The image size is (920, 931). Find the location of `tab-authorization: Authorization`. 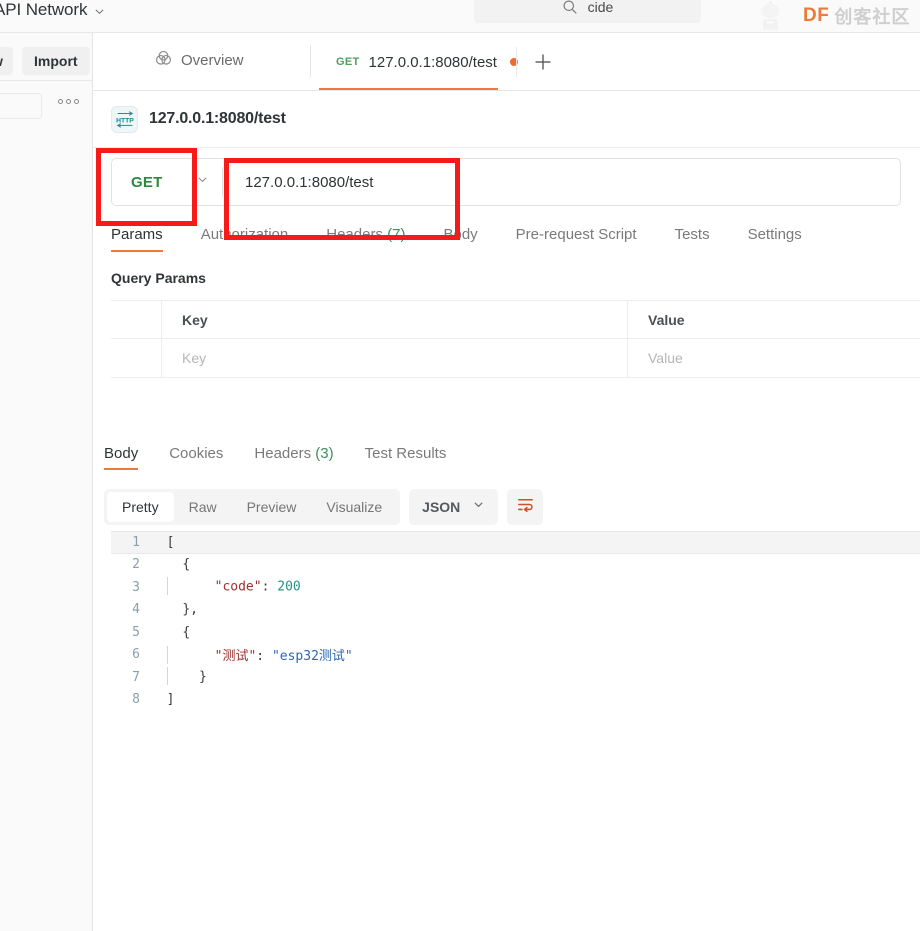

tab-authorization: Authorization is located at coordinates (245, 239).